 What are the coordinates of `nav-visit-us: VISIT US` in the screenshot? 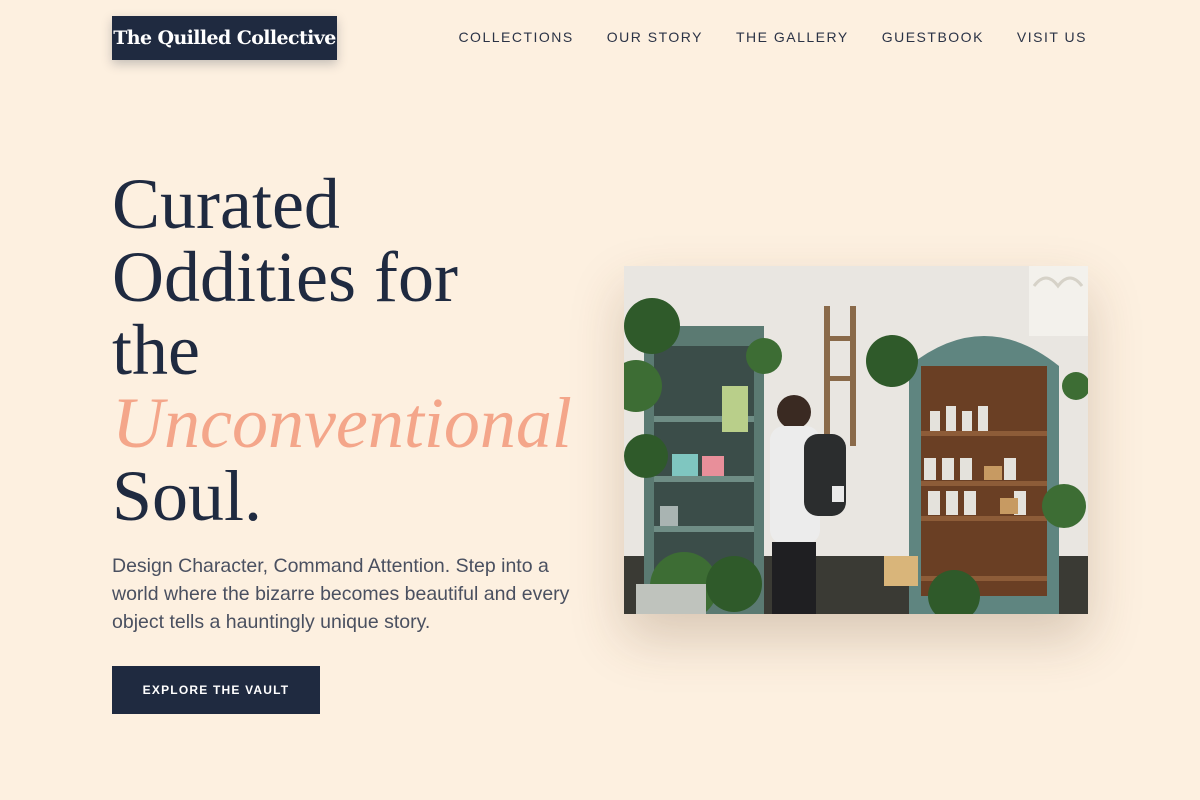 It's located at (1052, 37).